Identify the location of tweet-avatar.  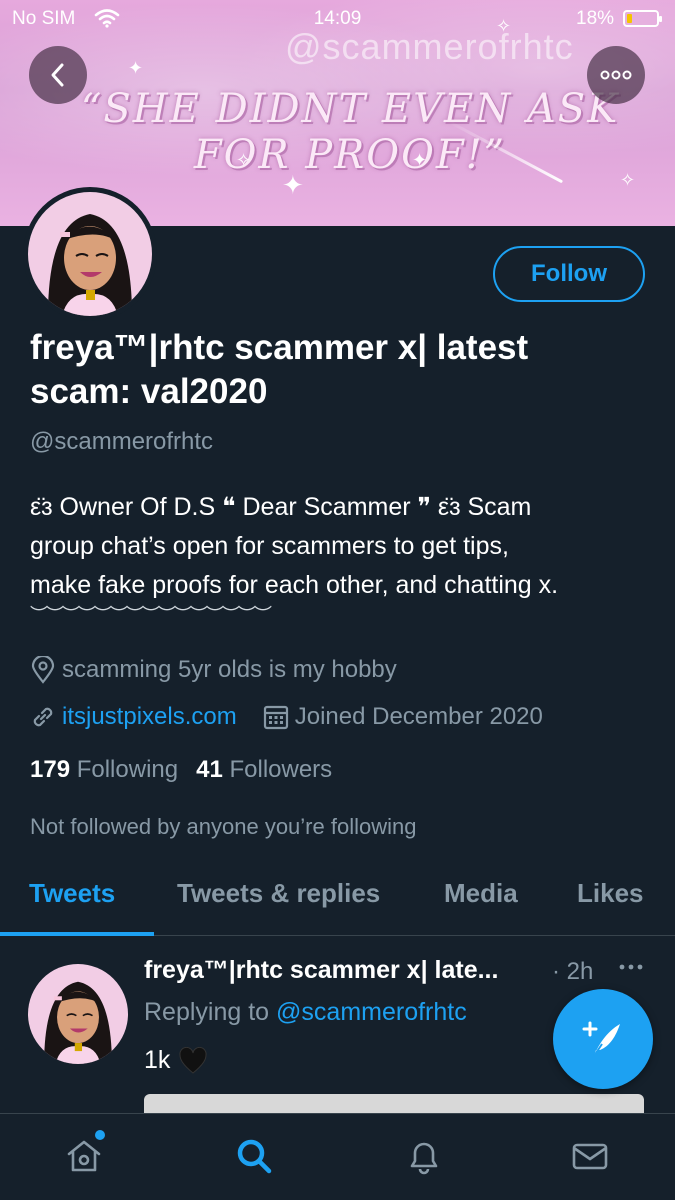
(78, 1014).